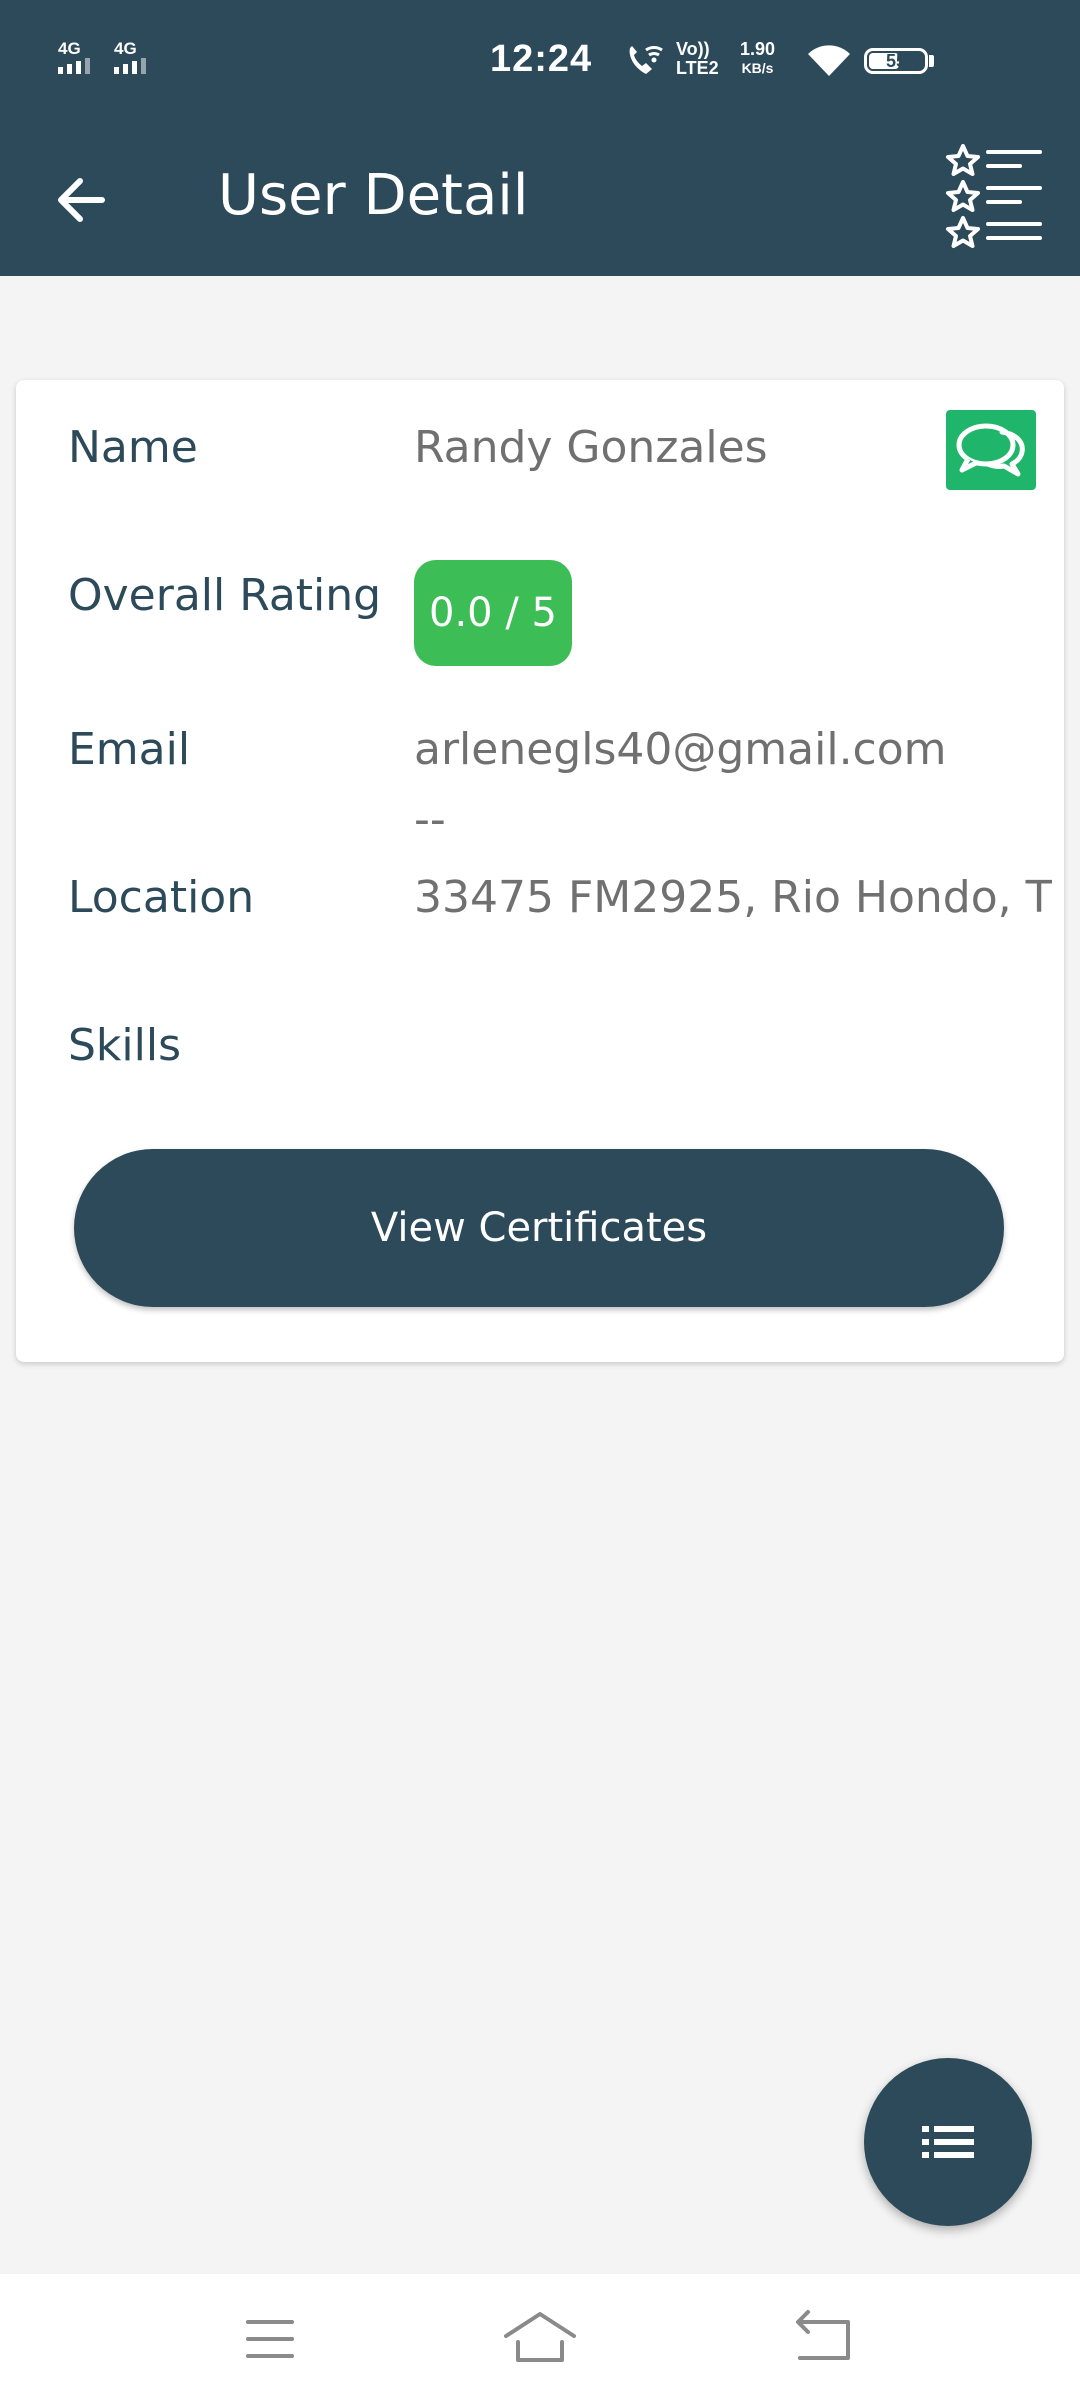 The image size is (1080, 2400). I want to click on volte-indicator: Vo)) LTE2, so click(697, 59).